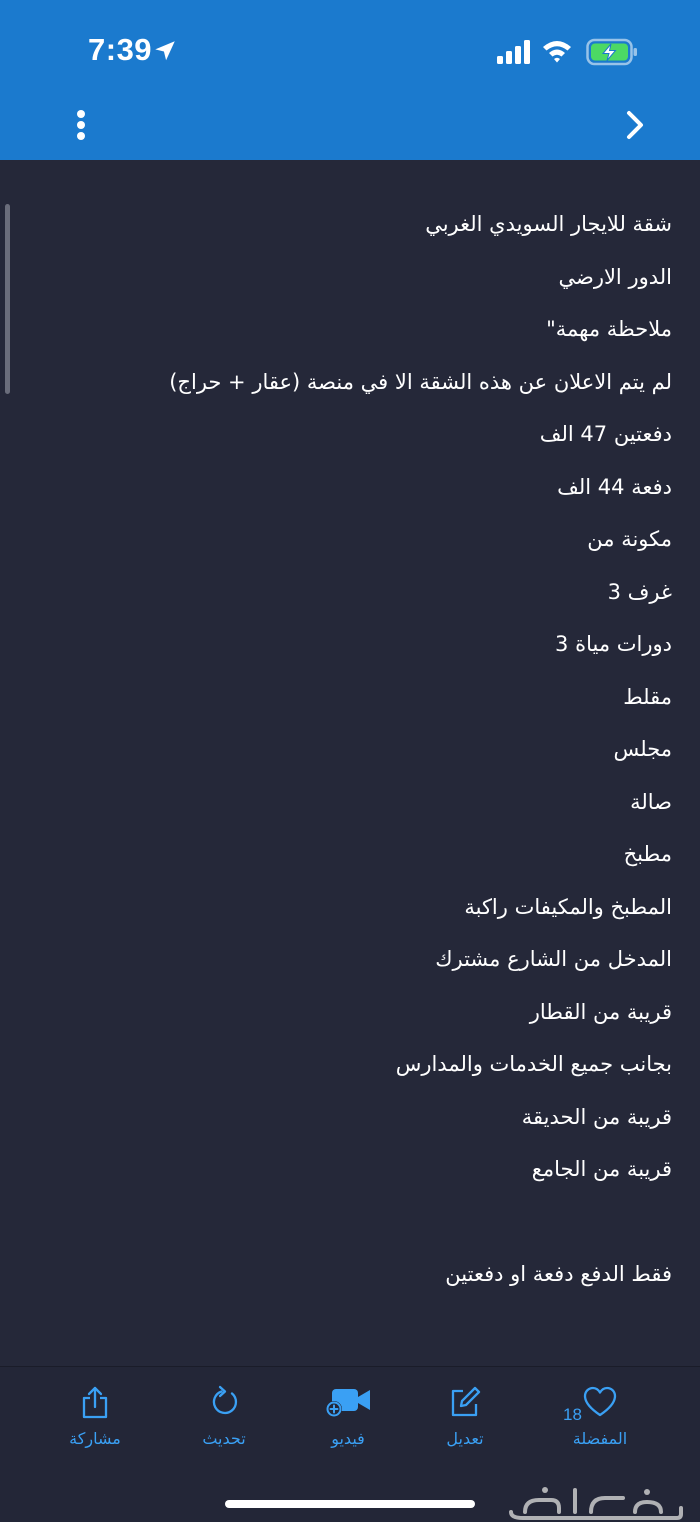 This screenshot has height=1522, width=700. What do you see at coordinates (647, 854) in the screenshot?
I see `post-line: مطبخ` at bounding box center [647, 854].